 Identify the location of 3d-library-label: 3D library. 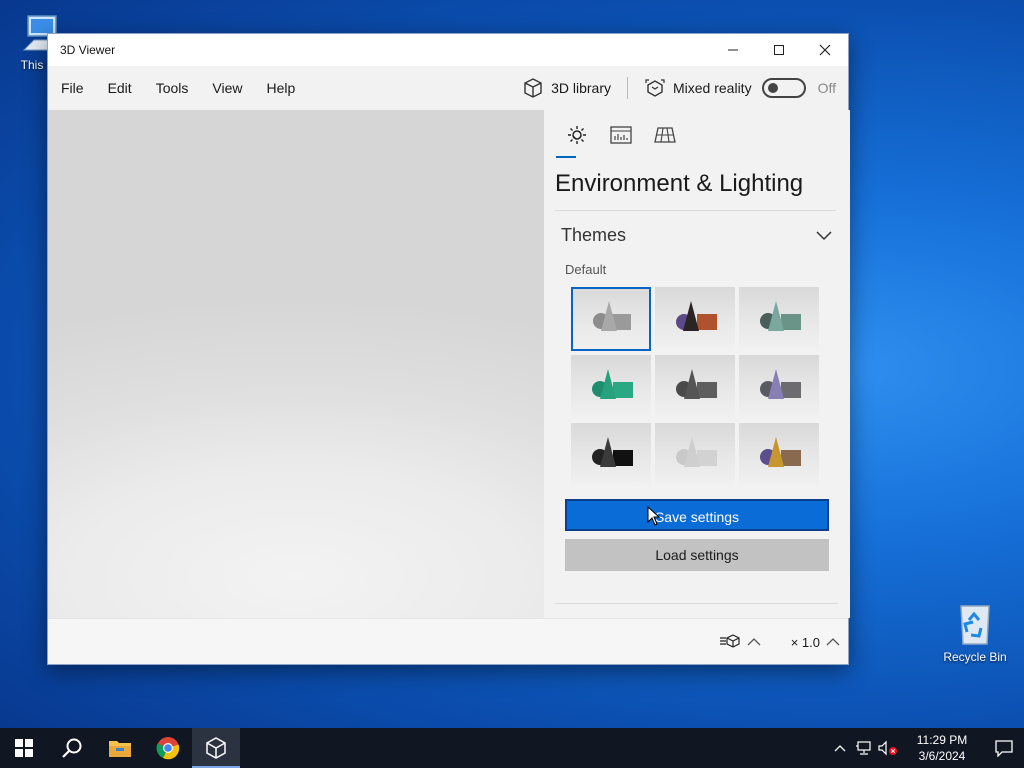
(581, 88).